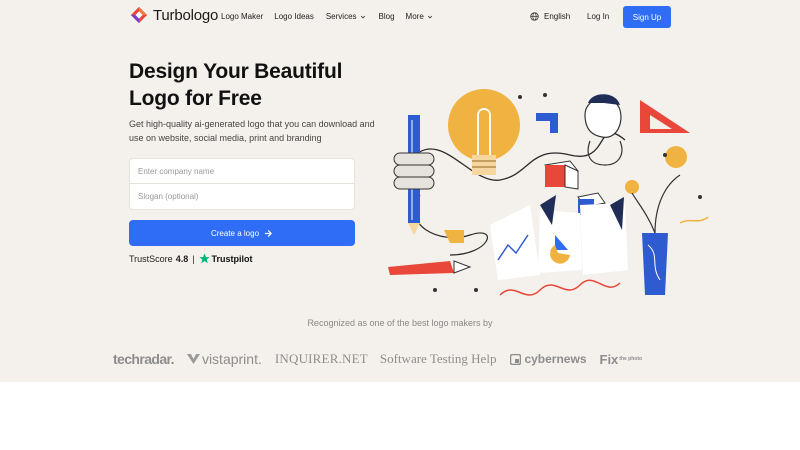  I want to click on nav-logo-ideas: Logo Ideas, so click(294, 16).